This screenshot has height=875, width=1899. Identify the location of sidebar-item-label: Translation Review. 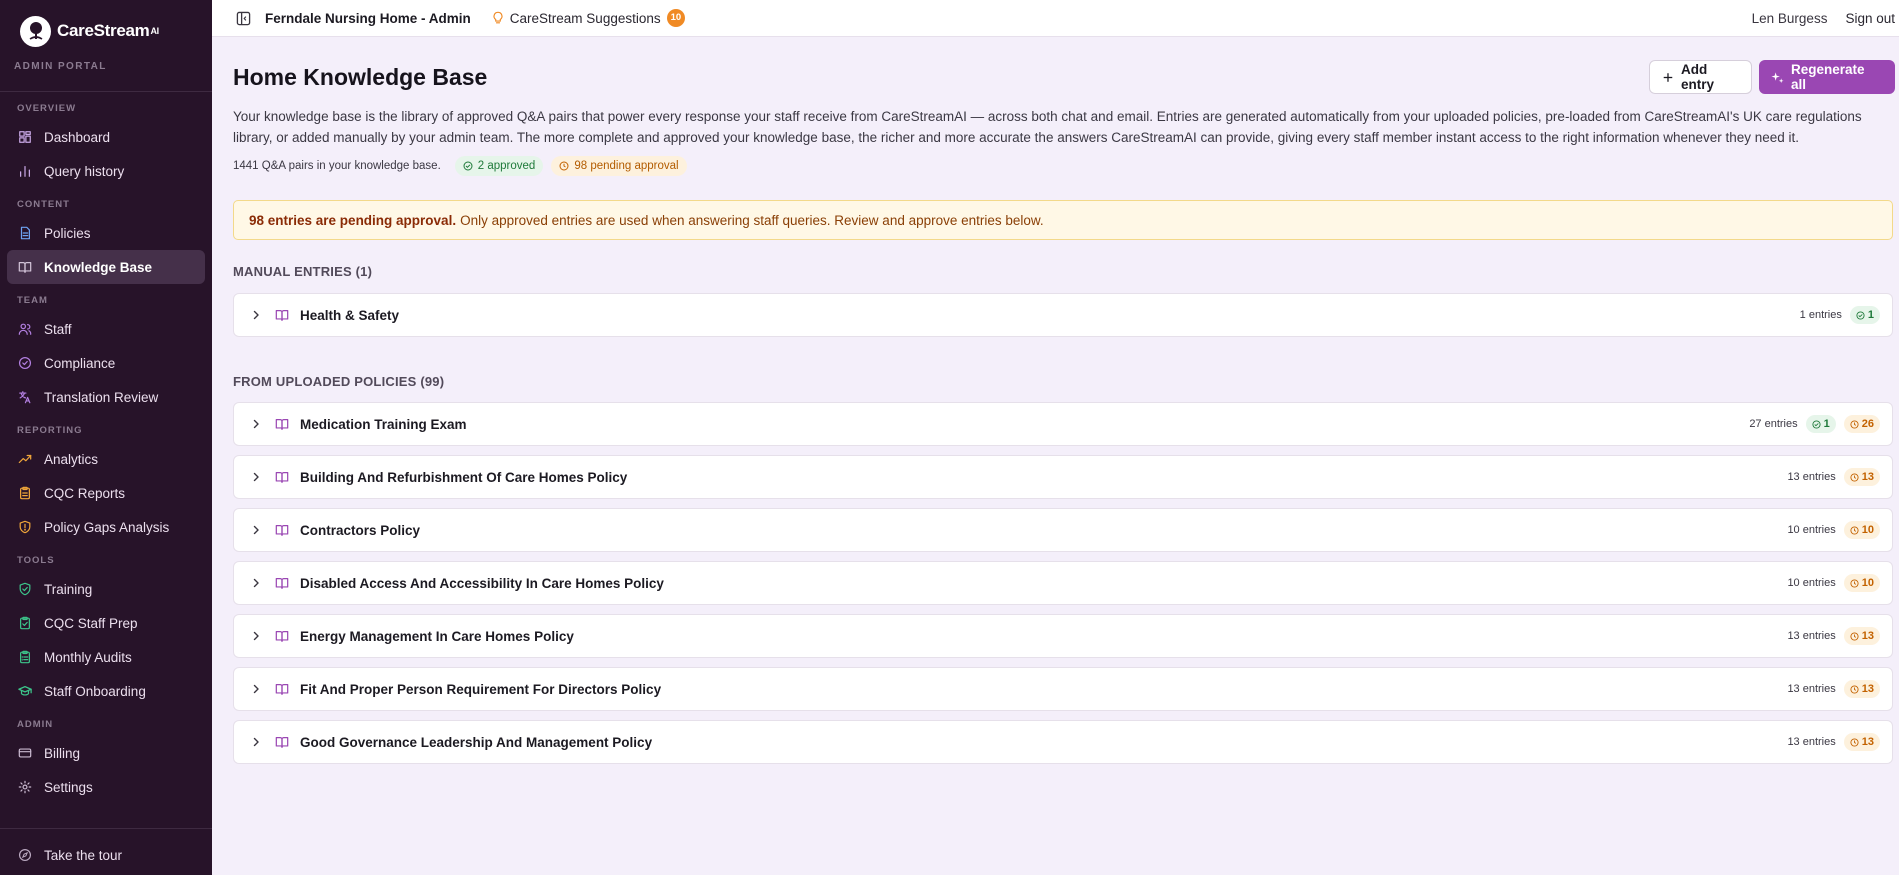
(101, 397).